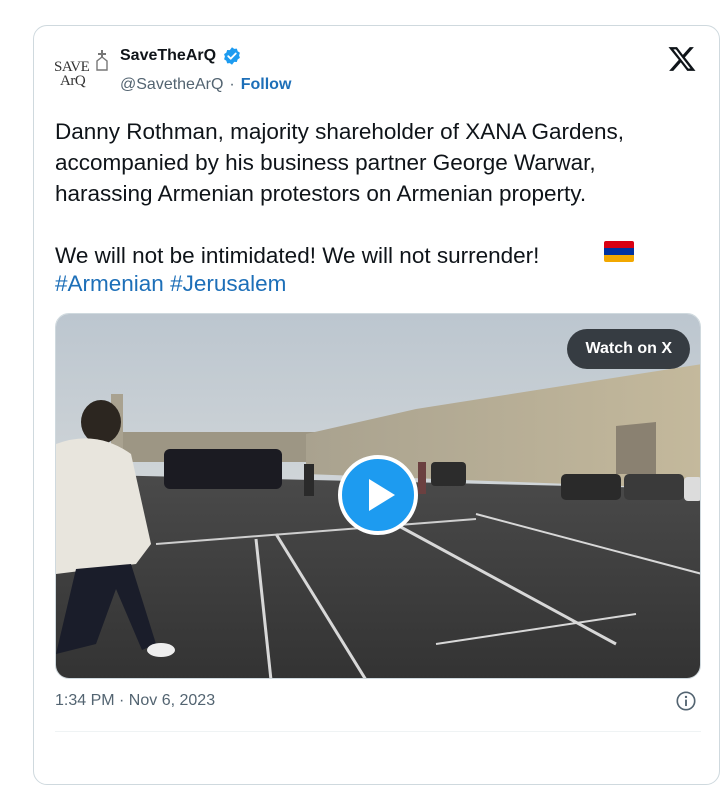 This screenshot has height=785, width=728. I want to click on play-icon, so click(378, 495).